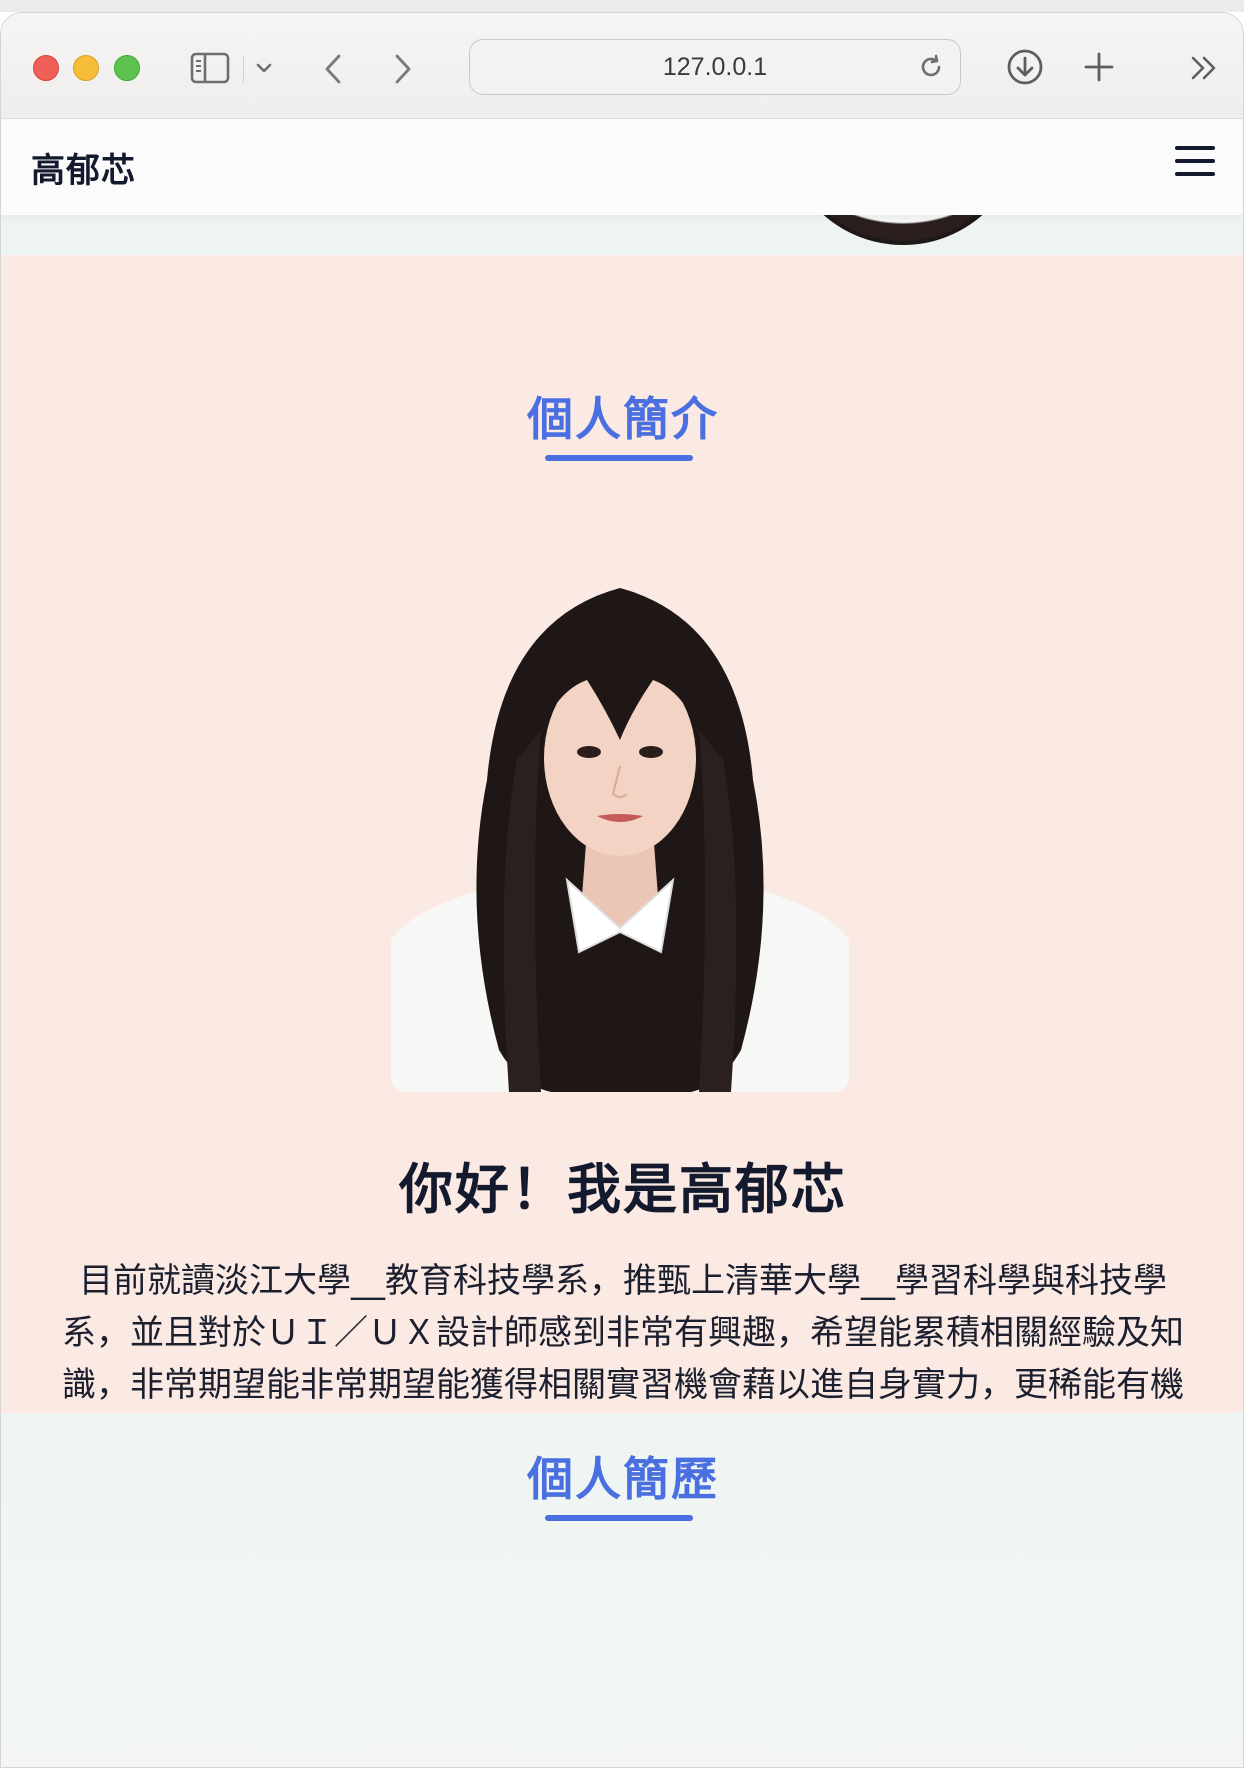  What do you see at coordinates (903, 230) in the screenshot?
I see `hero-avatar` at bounding box center [903, 230].